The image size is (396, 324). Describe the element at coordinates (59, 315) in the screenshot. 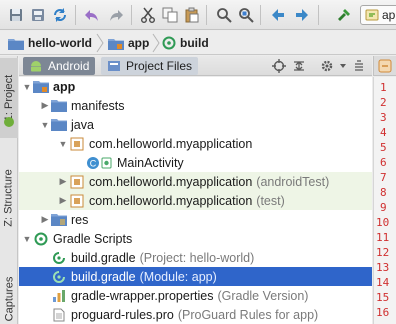

I see `text-file-icon` at that location.